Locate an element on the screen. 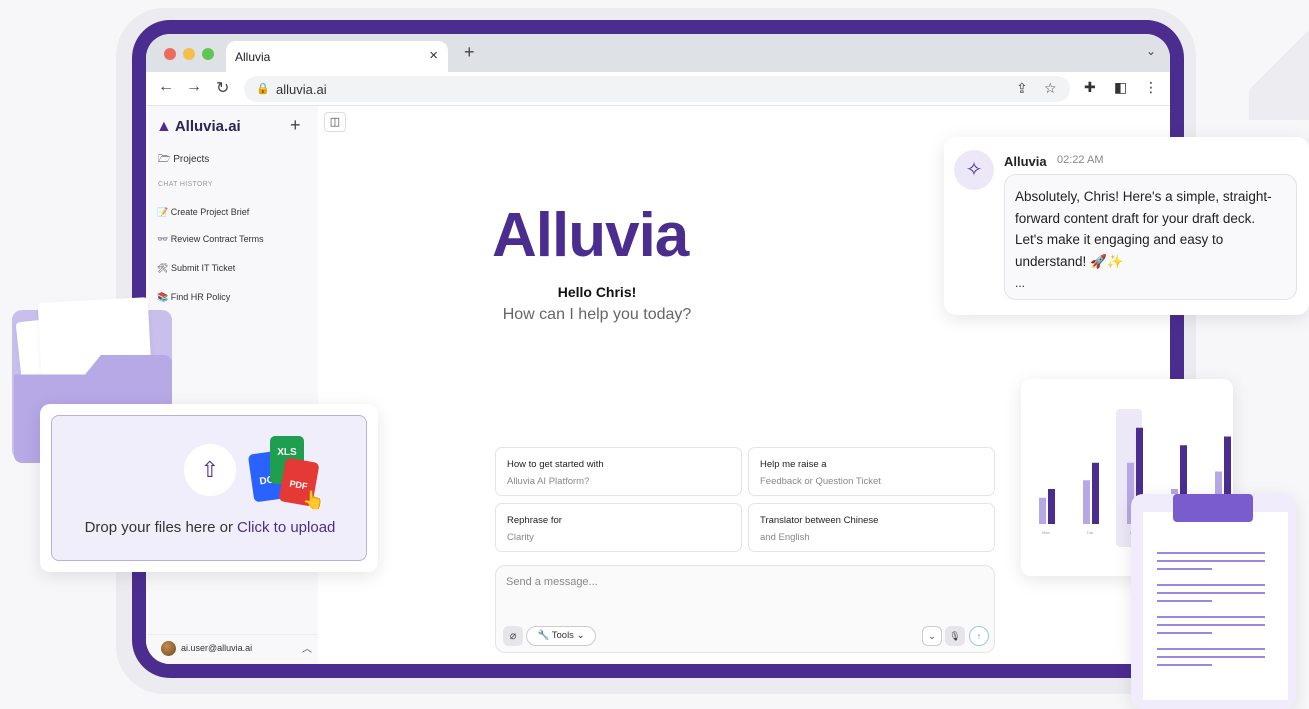 This screenshot has height=709, width=1309. upload-icon: ⇧ is located at coordinates (210, 470).